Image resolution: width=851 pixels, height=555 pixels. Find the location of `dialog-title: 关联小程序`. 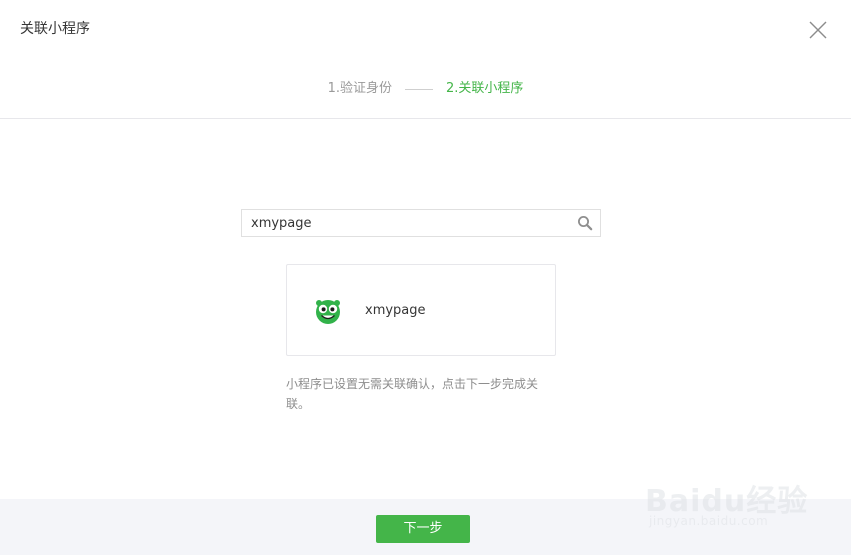

dialog-title: 关联小程序 is located at coordinates (55, 29).